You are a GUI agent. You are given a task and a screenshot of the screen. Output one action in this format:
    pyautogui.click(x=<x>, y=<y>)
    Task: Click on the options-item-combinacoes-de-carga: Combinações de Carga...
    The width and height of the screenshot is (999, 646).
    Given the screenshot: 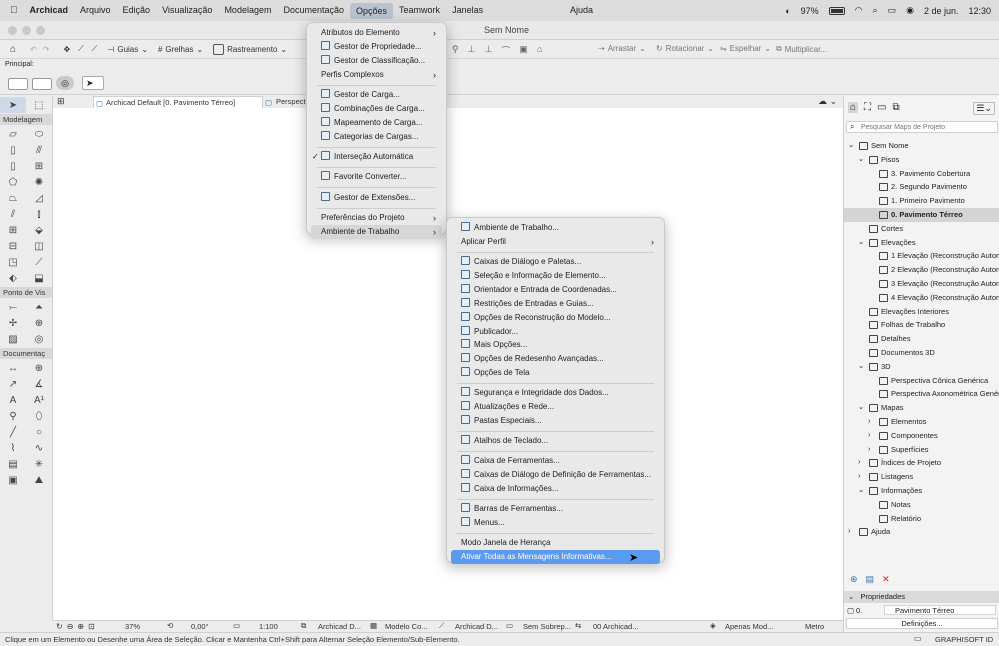 What is the action you would take?
    pyautogui.click(x=376, y=109)
    